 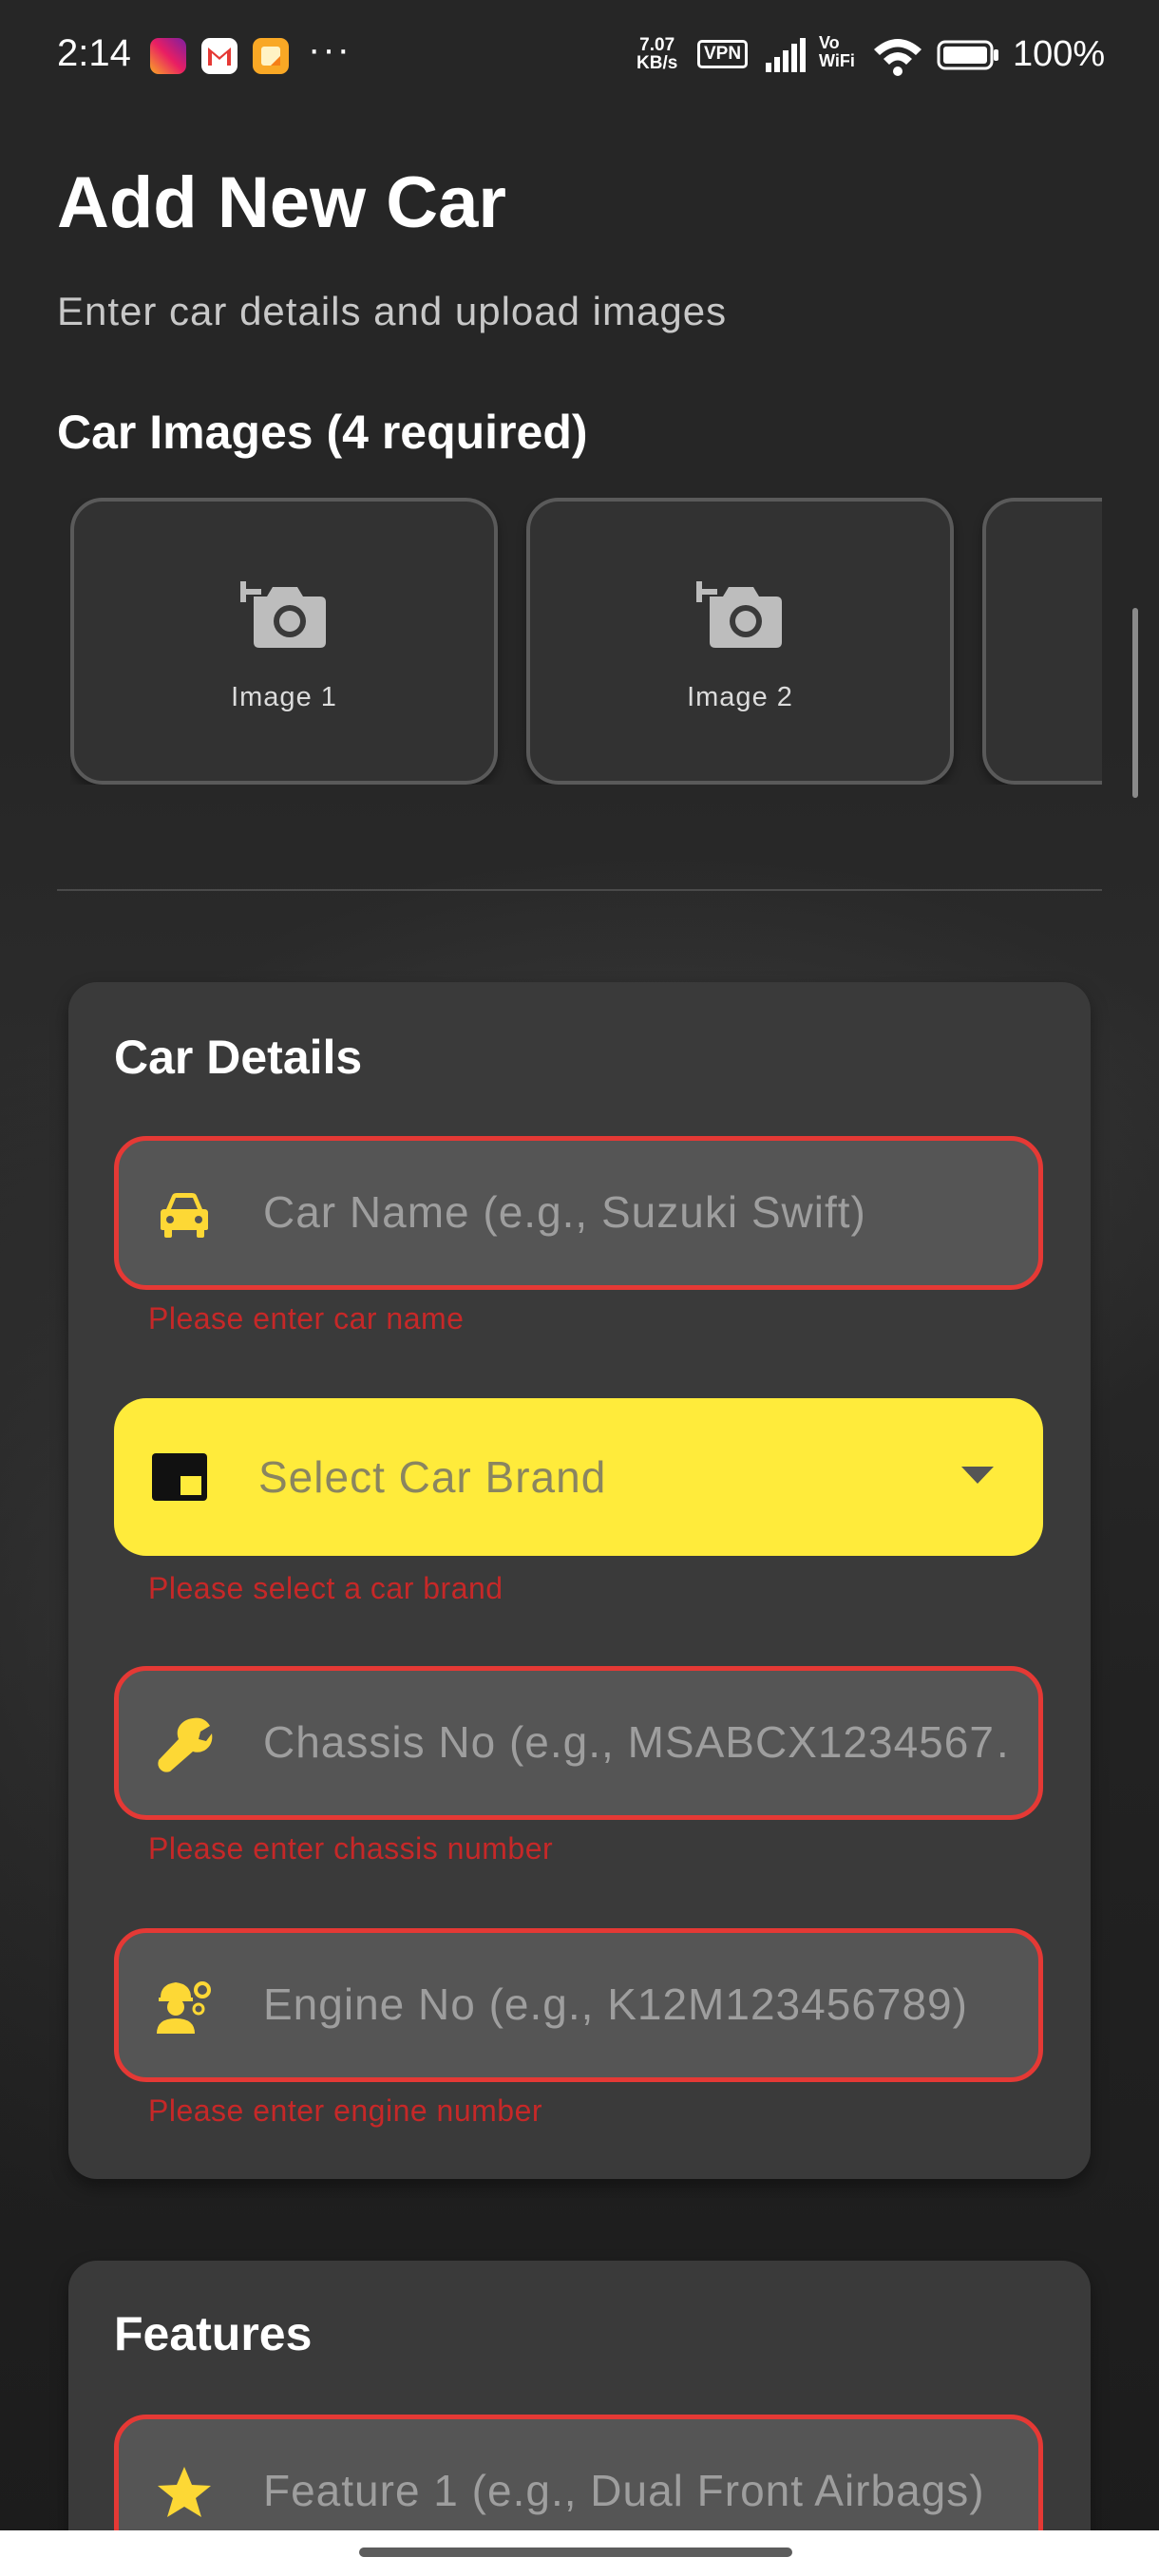 What do you see at coordinates (94, 53) in the screenshot?
I see `status-time: 2:14` at bounding box center [94, 53].